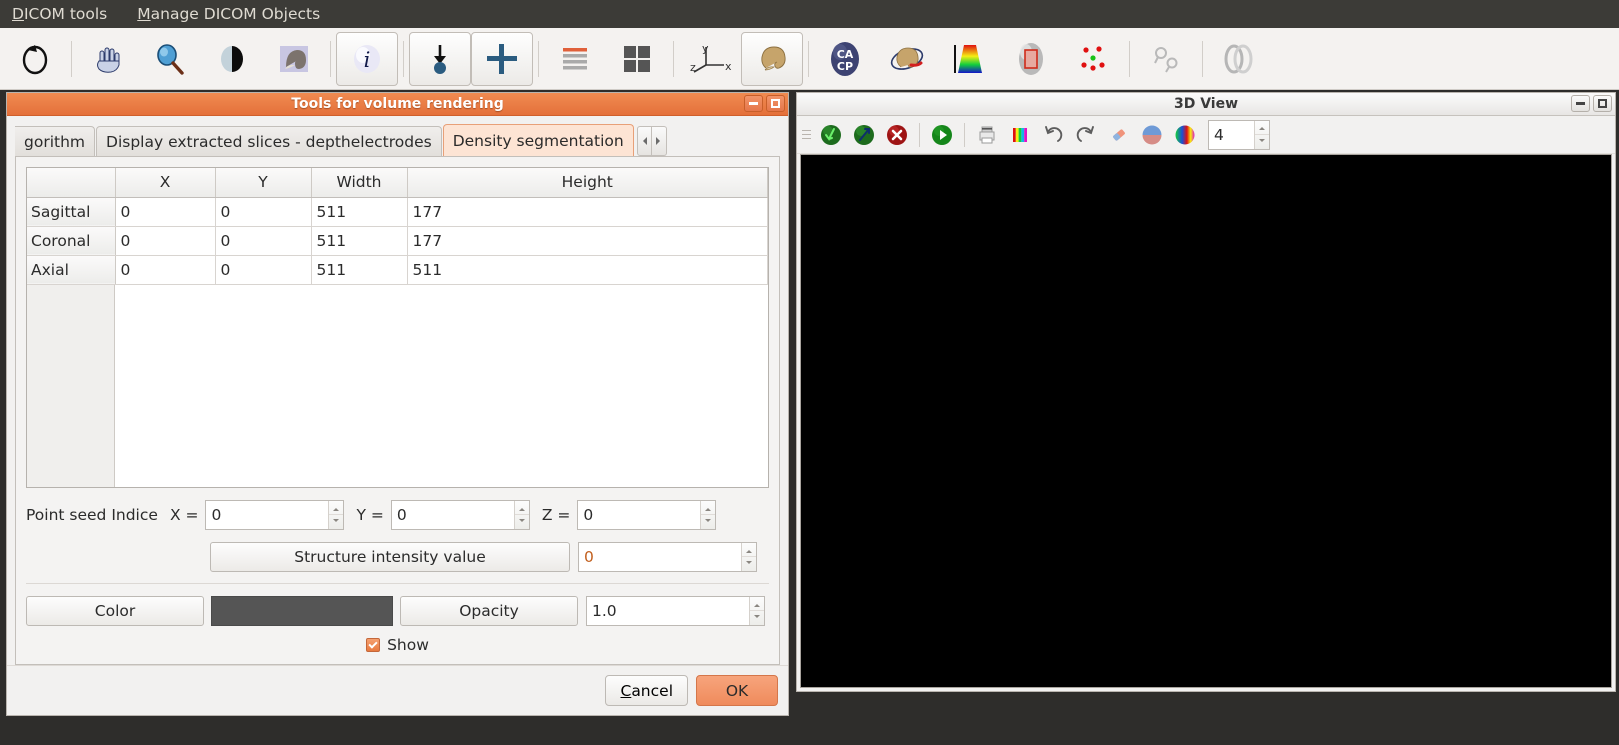 The height and width of the screenshot is (745, 1619). I want to click on seed-point-icon-button, so click(440, 58).